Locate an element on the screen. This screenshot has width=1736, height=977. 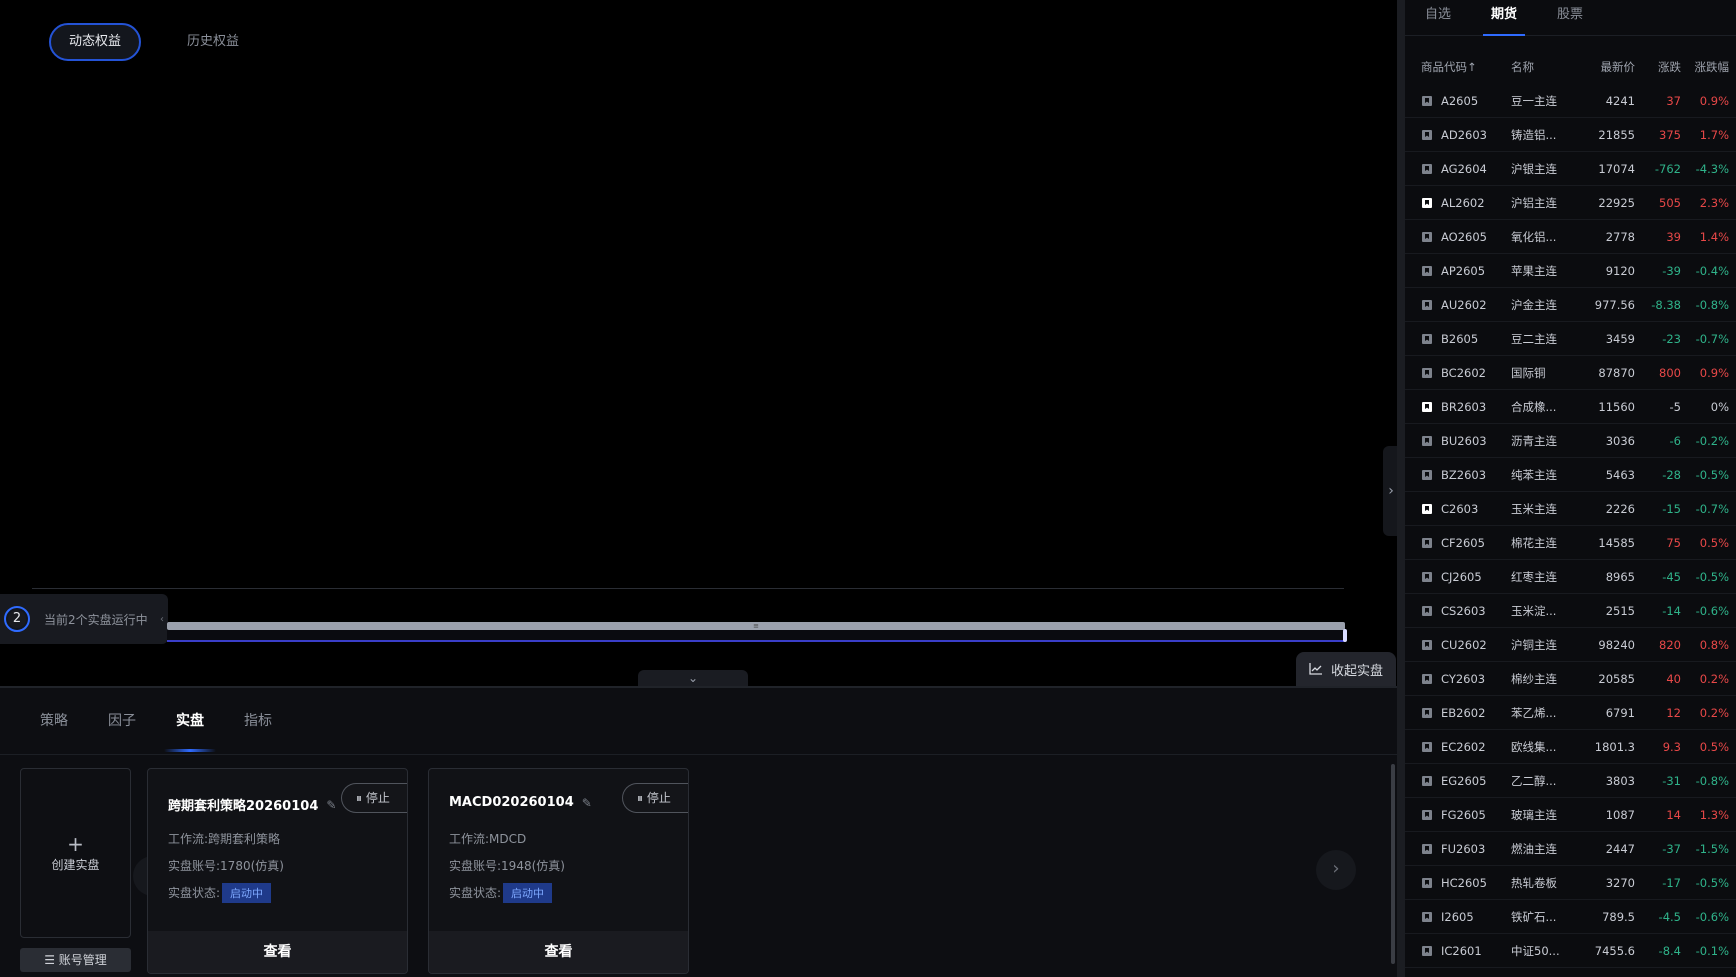
cell-code: CJ2605 is located at coordinates (1457, 577).